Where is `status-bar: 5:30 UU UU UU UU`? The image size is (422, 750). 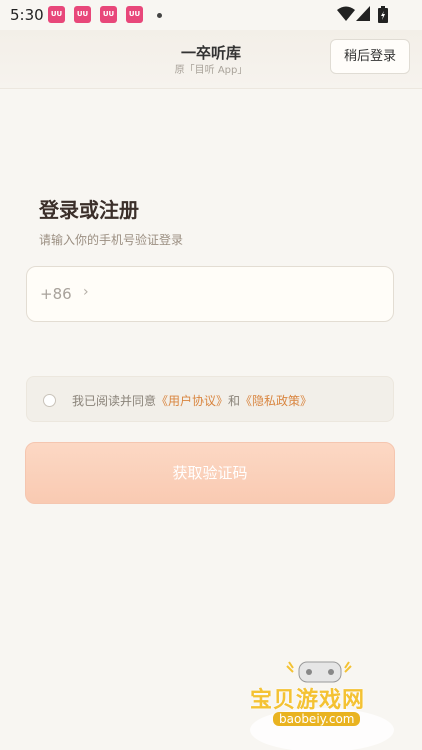
status-bar: 5:30 UU UU UU UU is located at coordinates (211, 15).